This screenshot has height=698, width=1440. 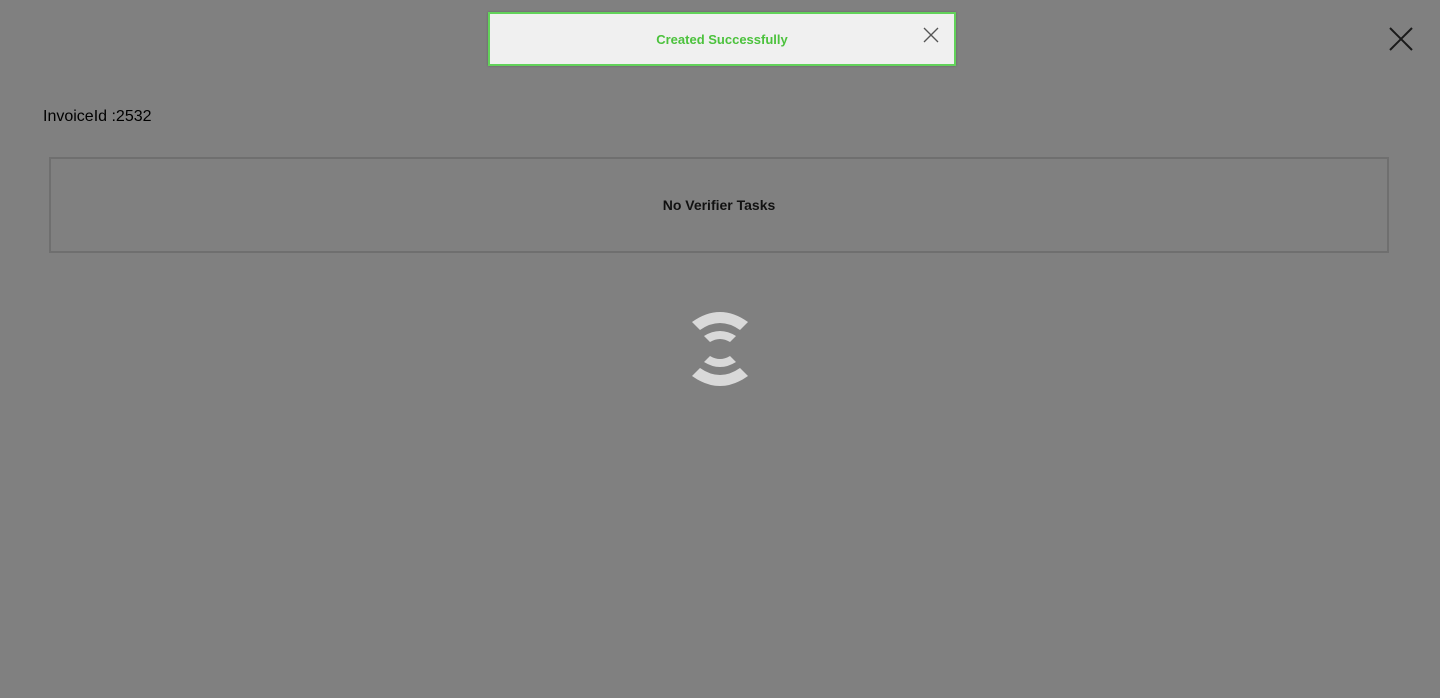 I want to click on empty-state-message: No Verifier Tasks, so click(x=719, y=205).